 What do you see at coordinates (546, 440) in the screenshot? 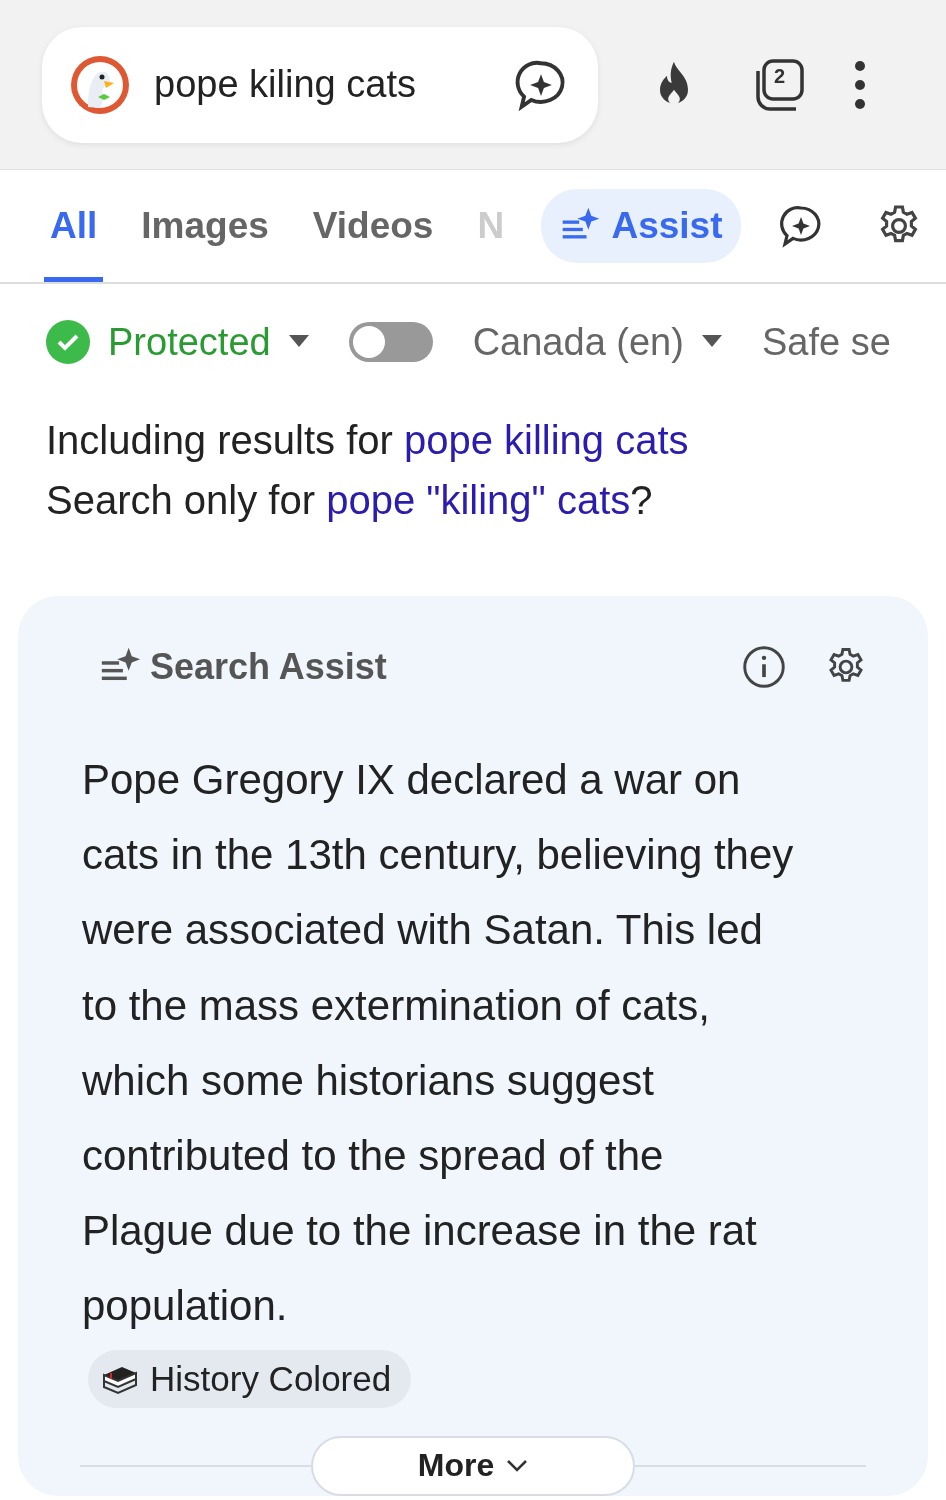
I see `query-link: pope killing cats` at bounding box center [546, 440].